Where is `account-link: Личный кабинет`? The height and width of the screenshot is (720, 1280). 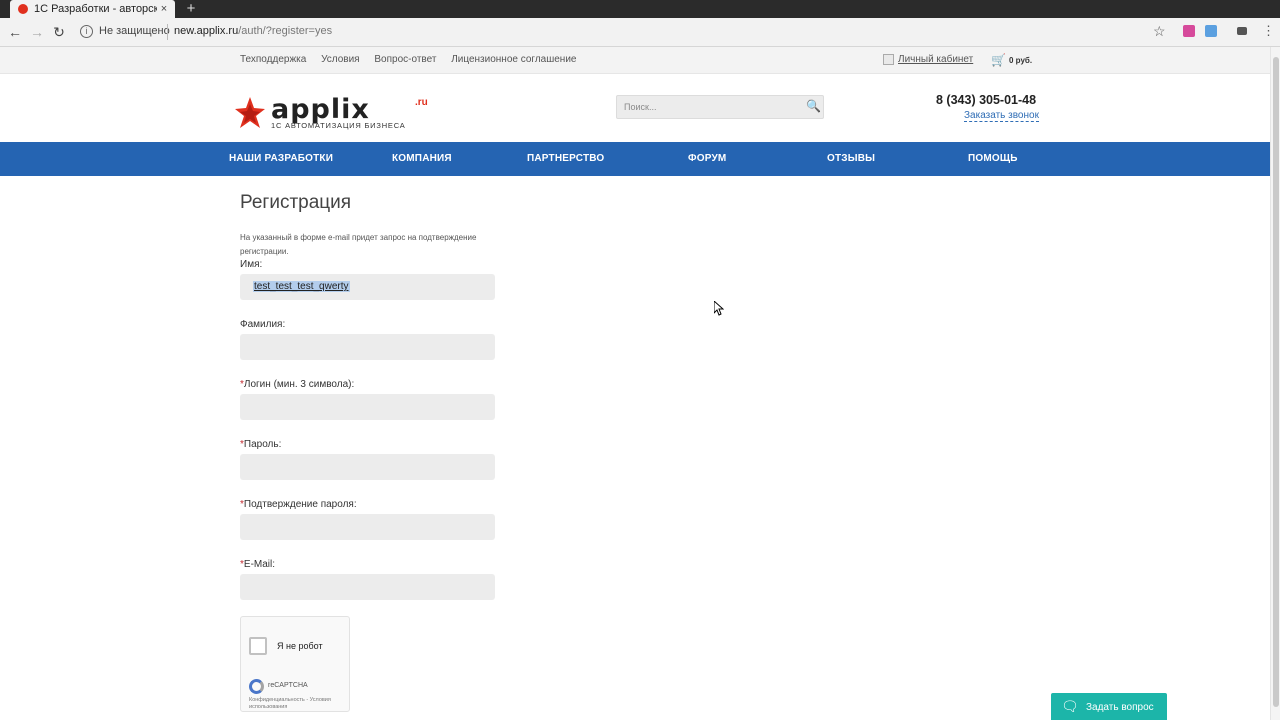 account-link: Личный кабинет is located at coordinates (935, 59).